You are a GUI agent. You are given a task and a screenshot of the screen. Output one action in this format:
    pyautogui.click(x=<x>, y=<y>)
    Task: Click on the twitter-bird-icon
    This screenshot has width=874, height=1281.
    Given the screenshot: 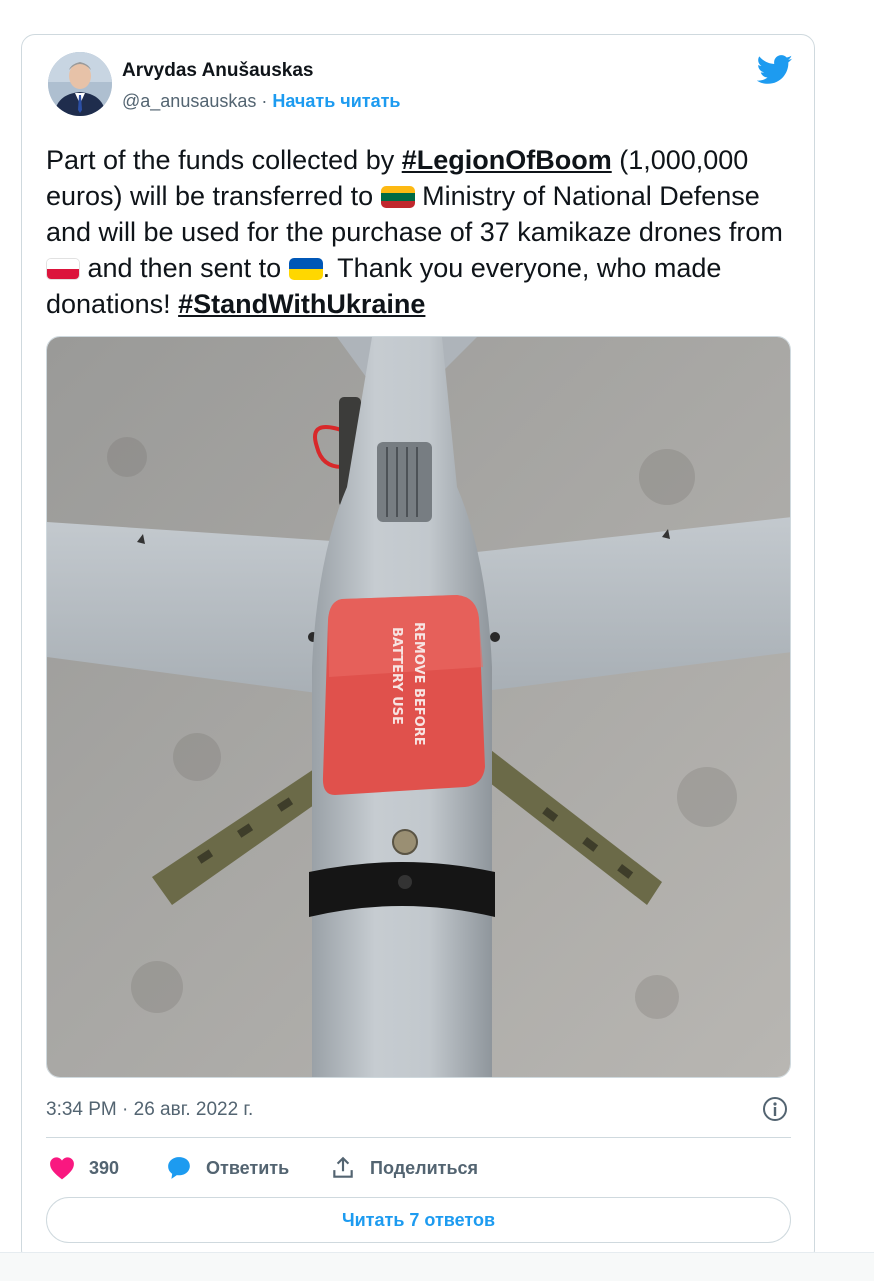 What is the action you would take?
    pyautogui.click(x=775, y=70)
    